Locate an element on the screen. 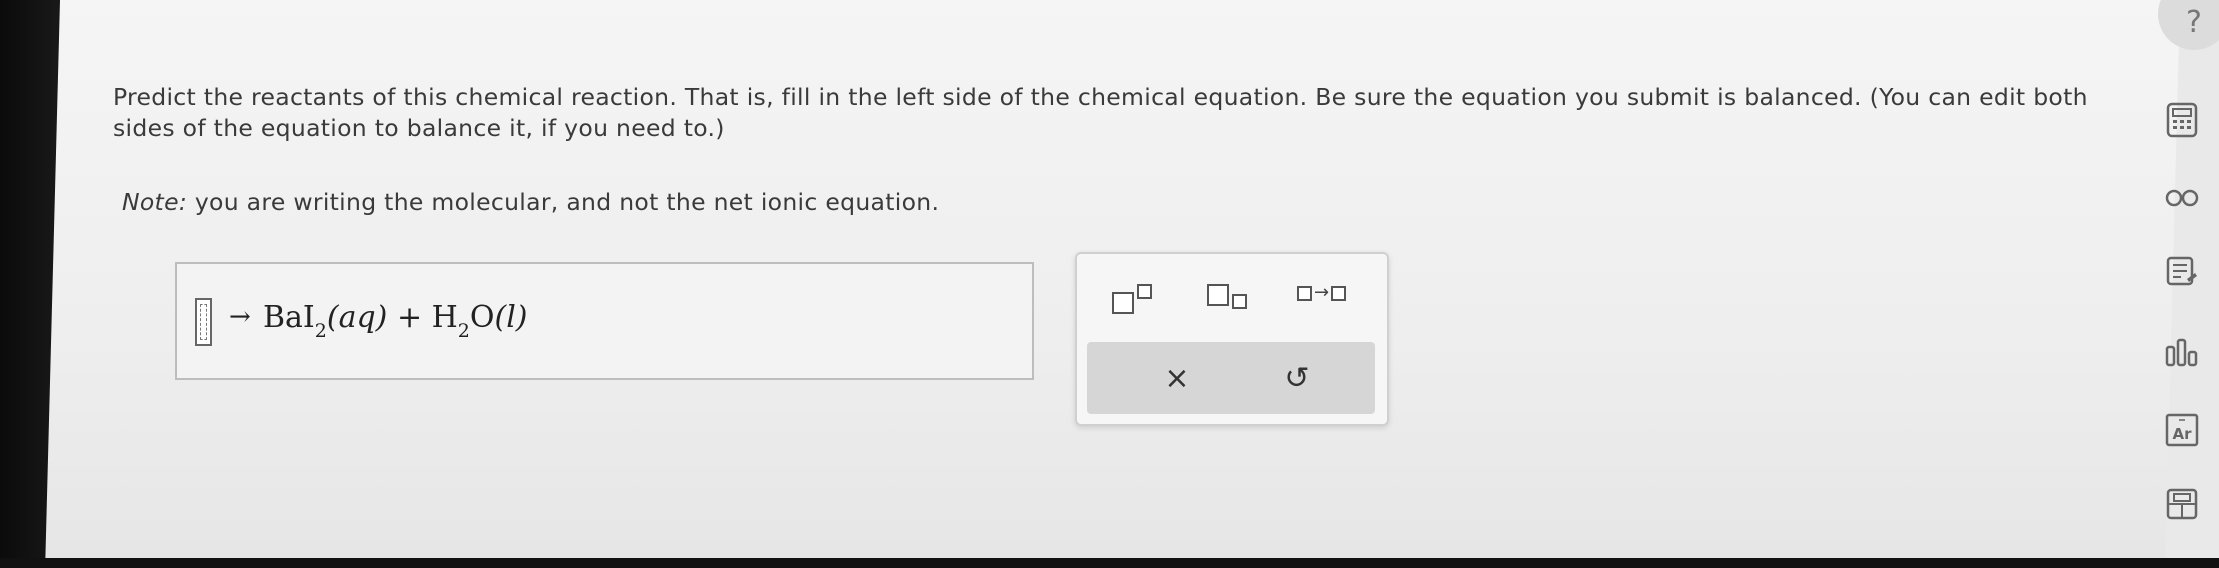  product1-formula: BaI2 is located at coordinates (295, 321).